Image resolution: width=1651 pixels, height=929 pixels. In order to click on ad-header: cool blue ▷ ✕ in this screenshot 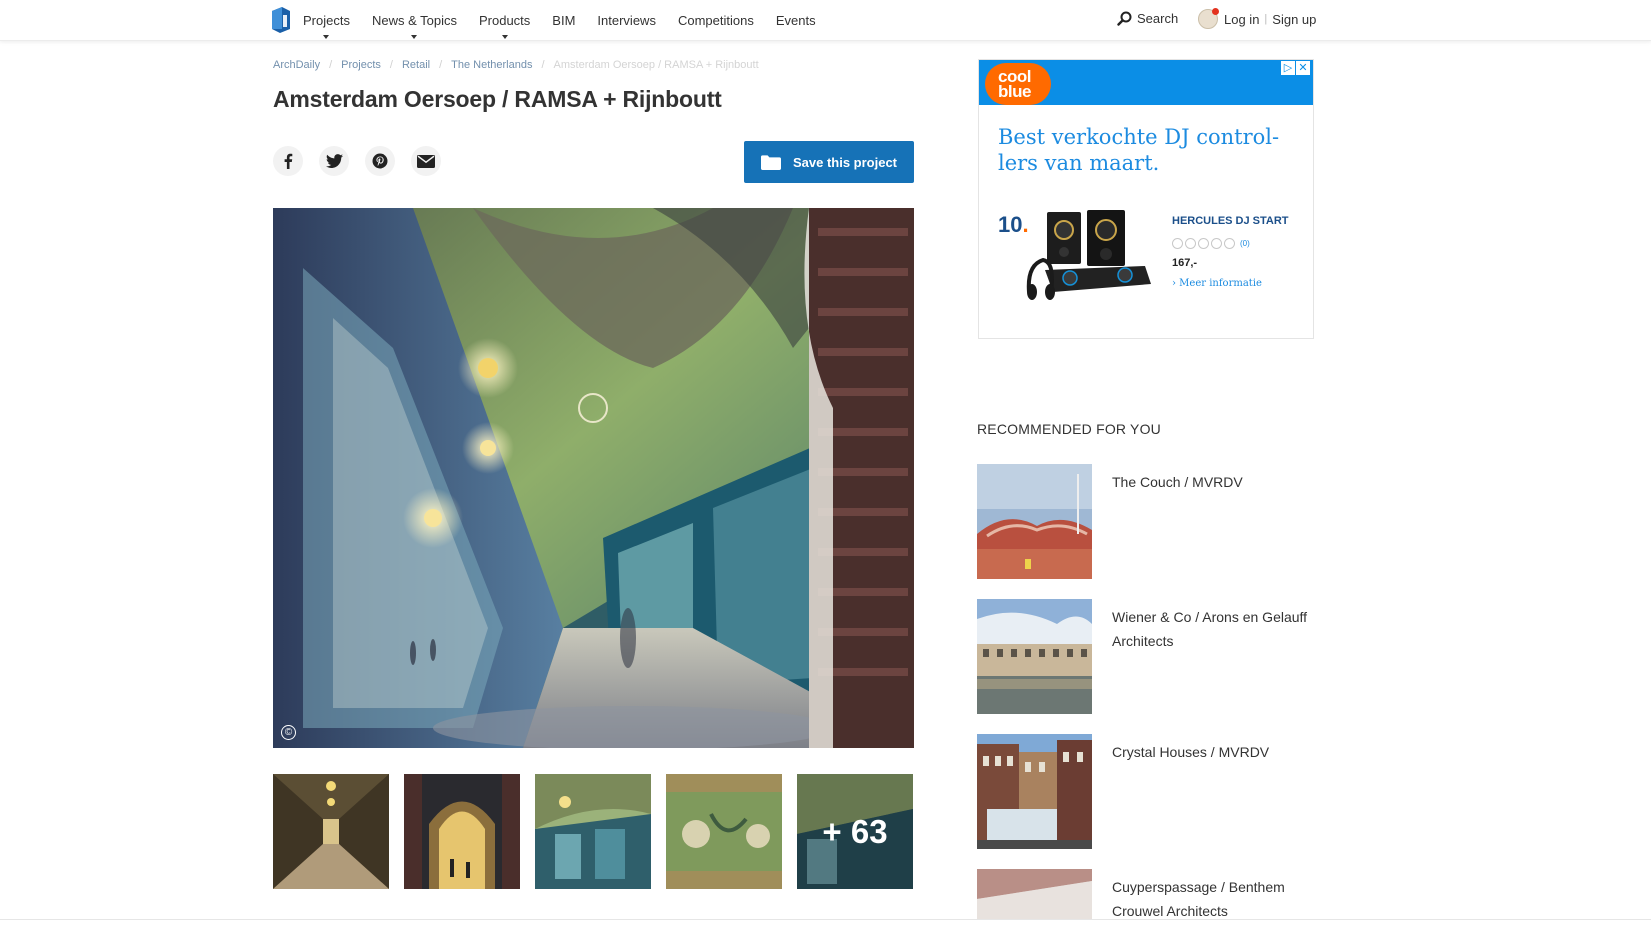, I will do `click(1146, 82)`.